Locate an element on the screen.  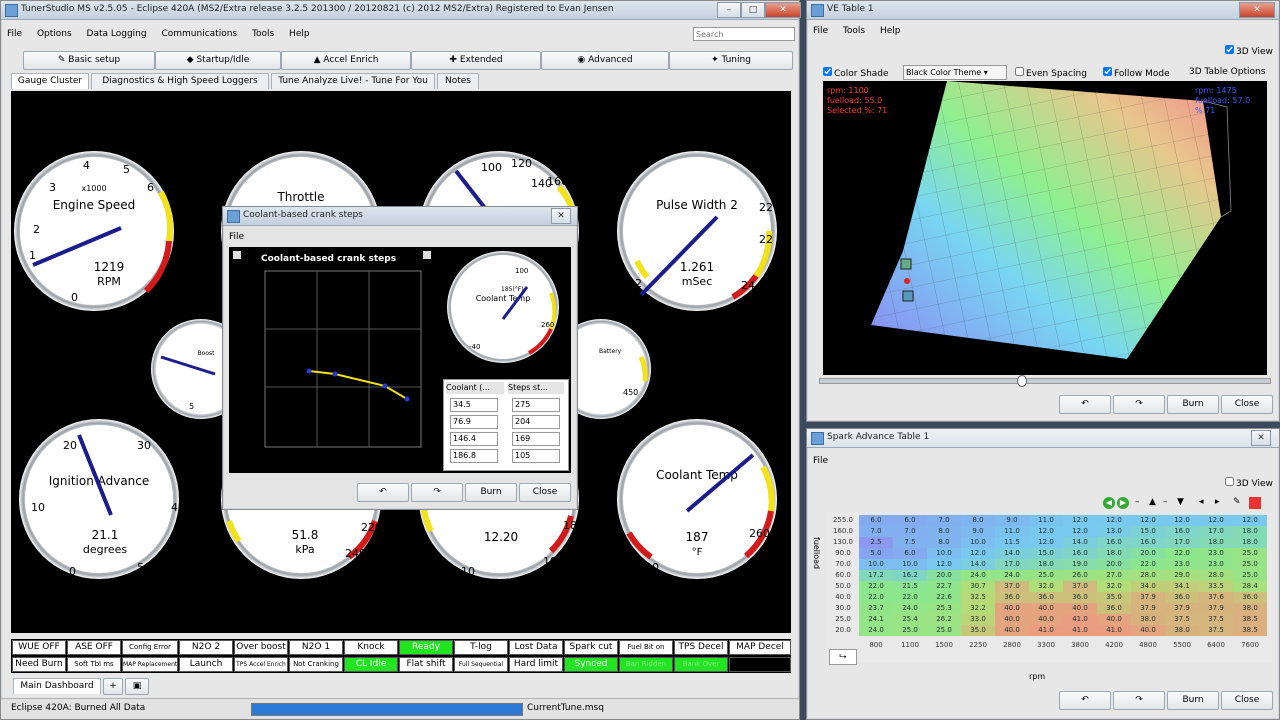
menu-data-logging: Data Logging is located at coordinates (117, 34).